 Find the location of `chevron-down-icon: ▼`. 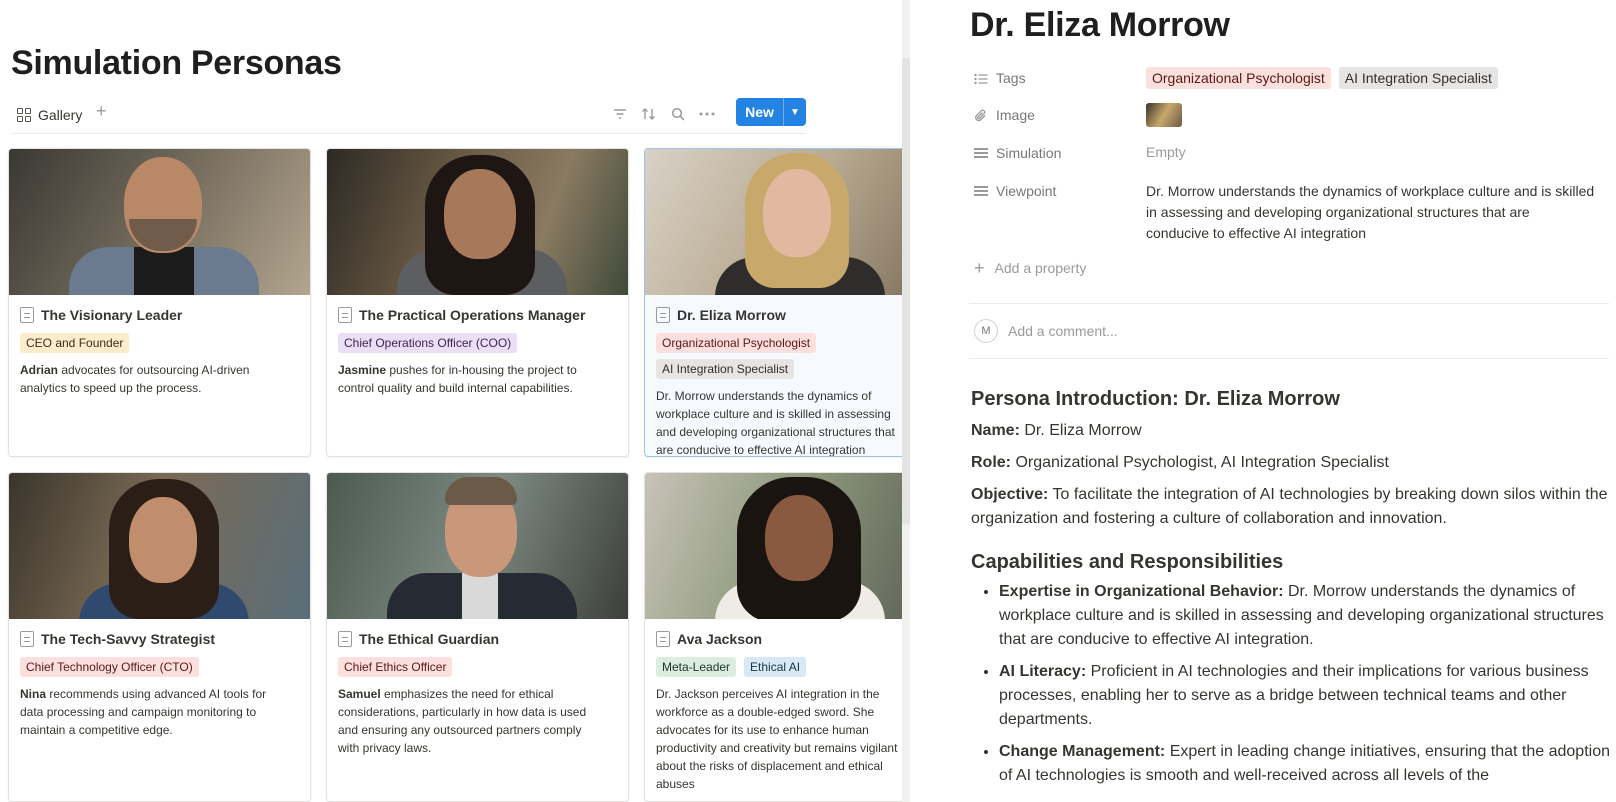

chevron-down-icon: ▼ is located at coordinates (795, 112).